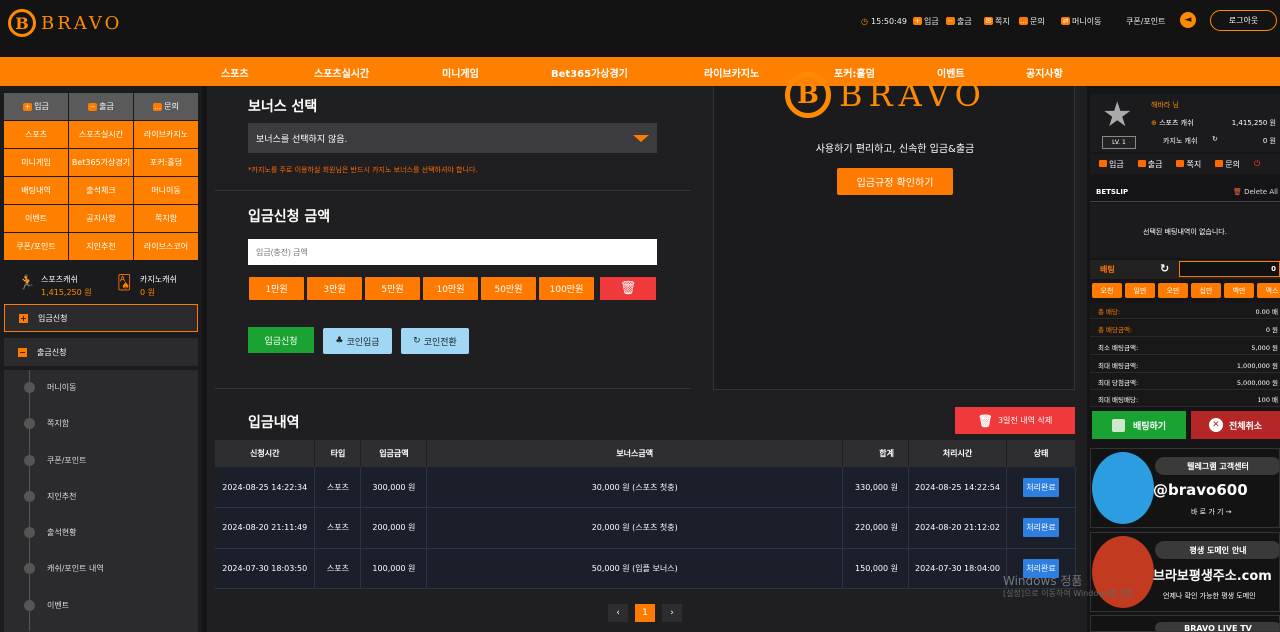  Describe the element at coordinates (101, 318) in the screenshot. I see `deposit-request-button: + 입금신청` at that location.